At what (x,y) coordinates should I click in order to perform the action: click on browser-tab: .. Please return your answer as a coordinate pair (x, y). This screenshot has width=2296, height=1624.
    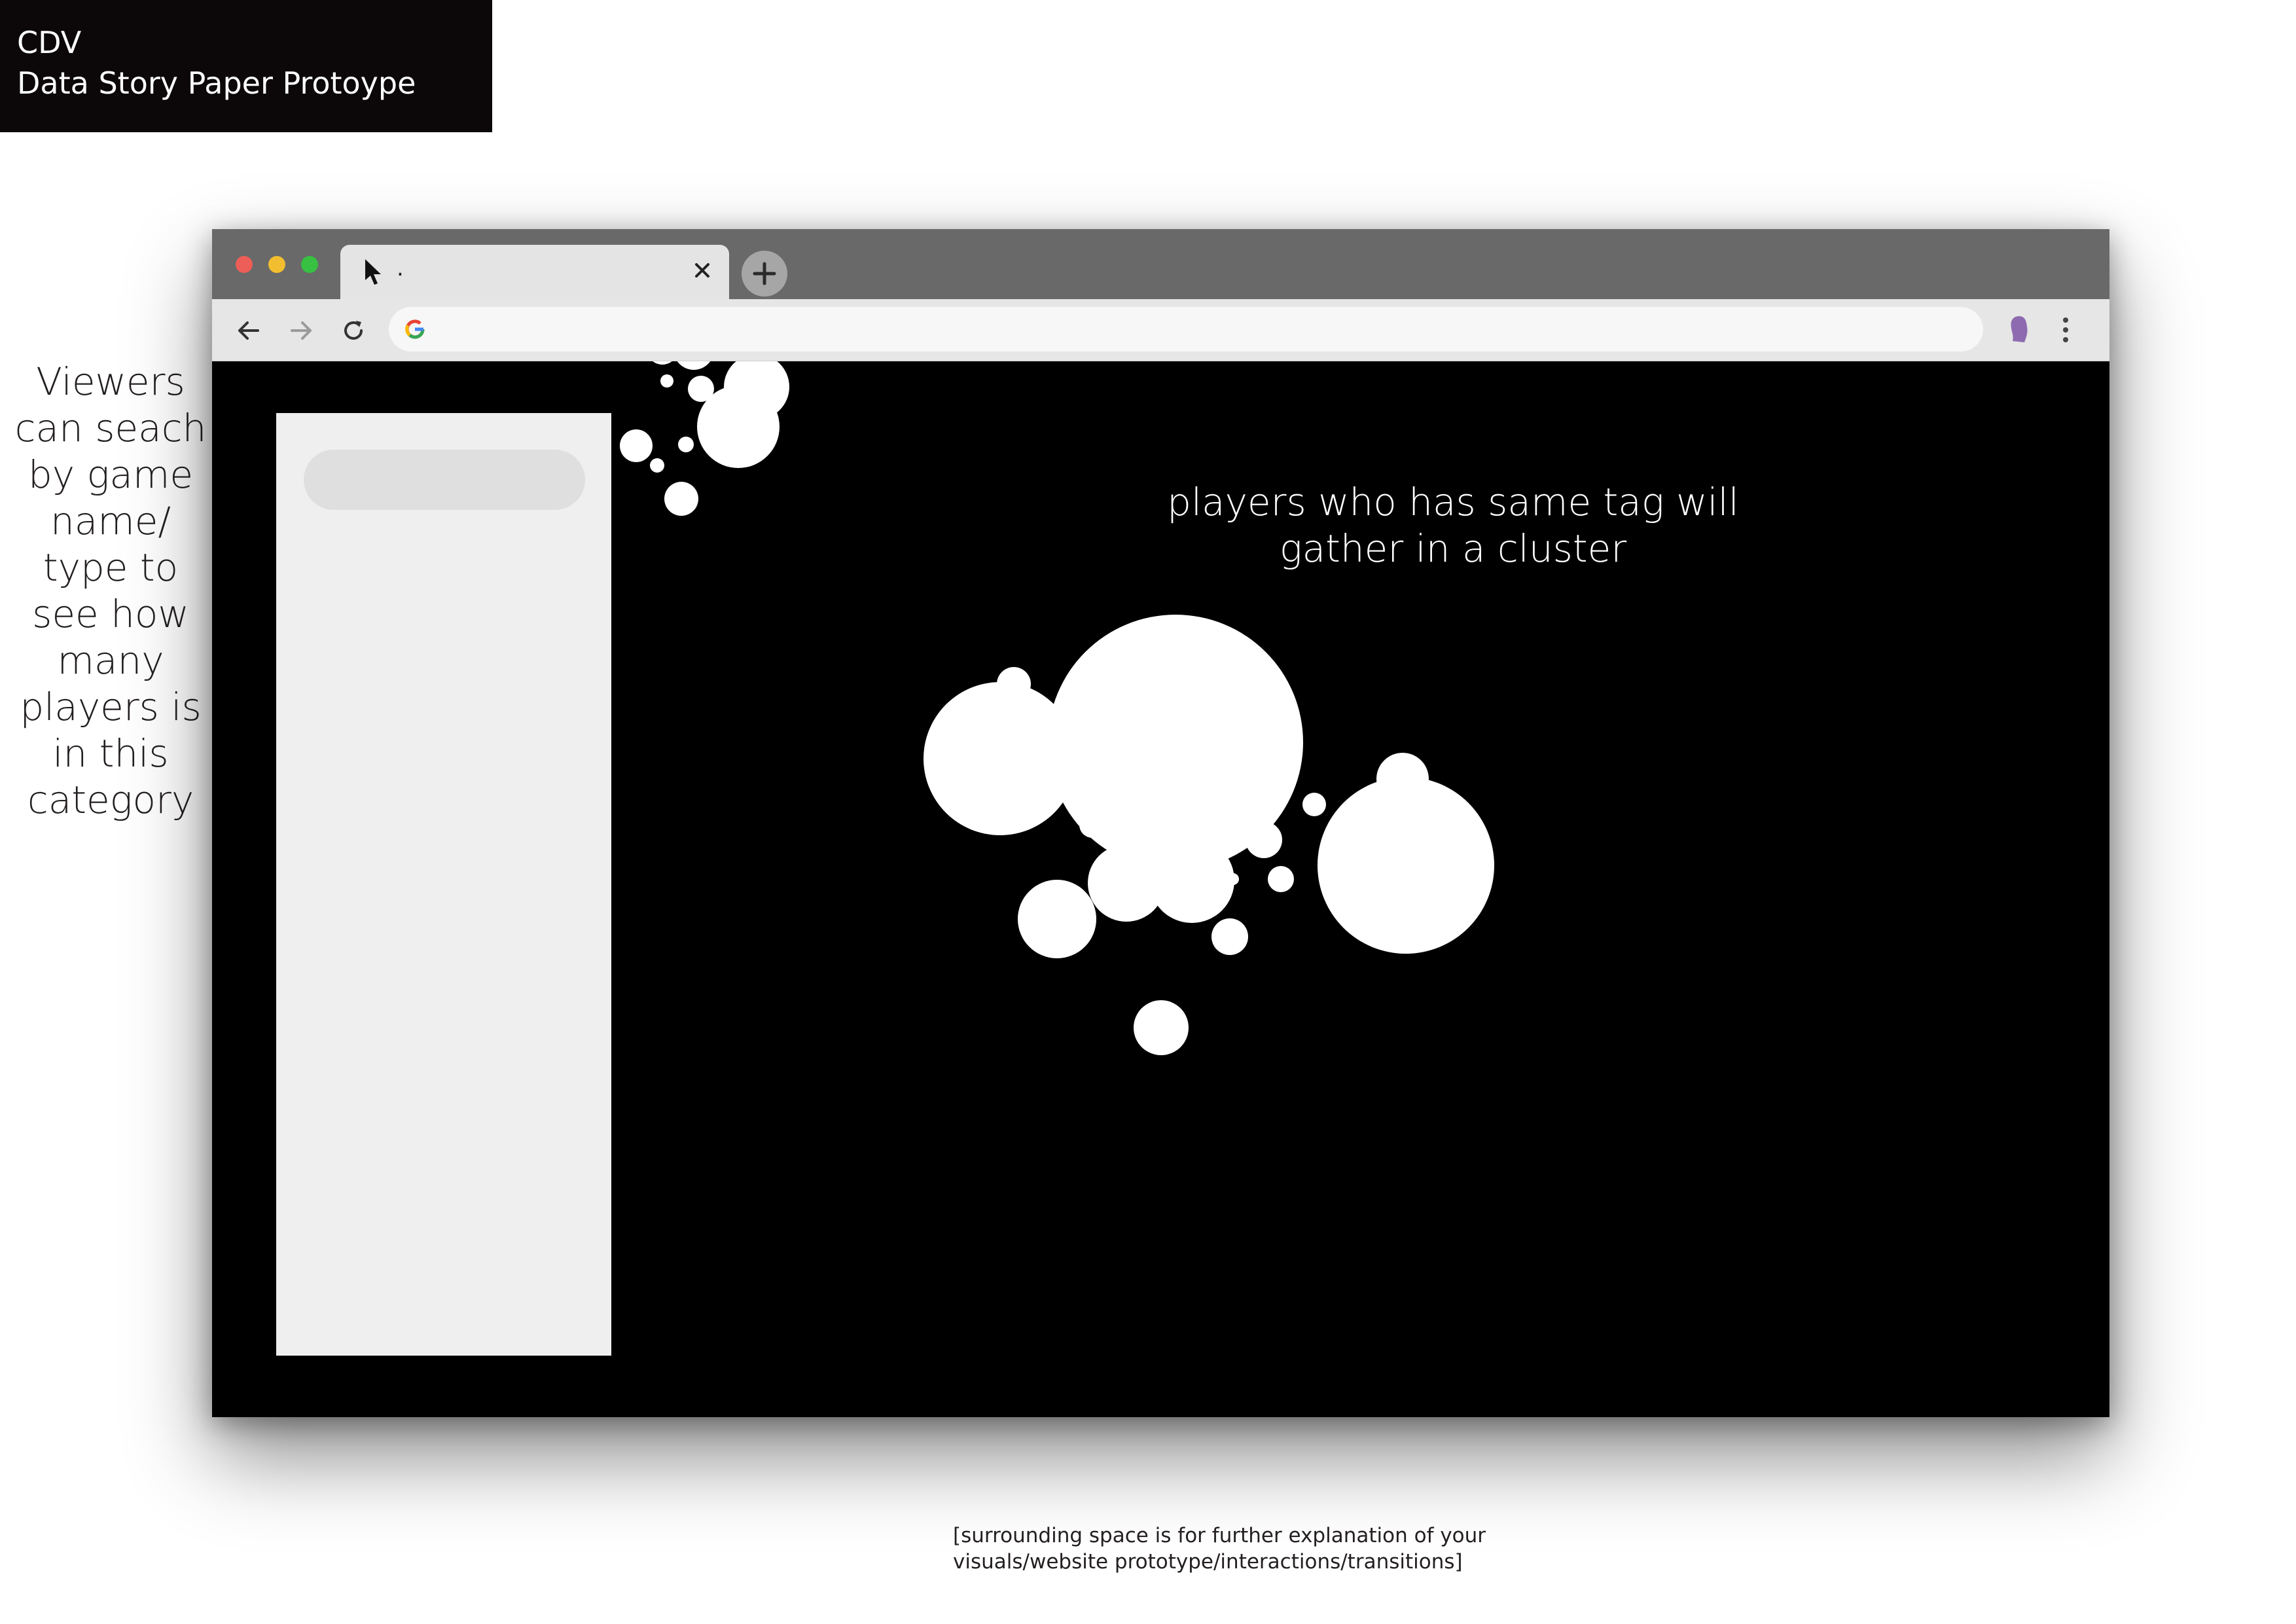
    Looking at the image, I should click on (534, 272).